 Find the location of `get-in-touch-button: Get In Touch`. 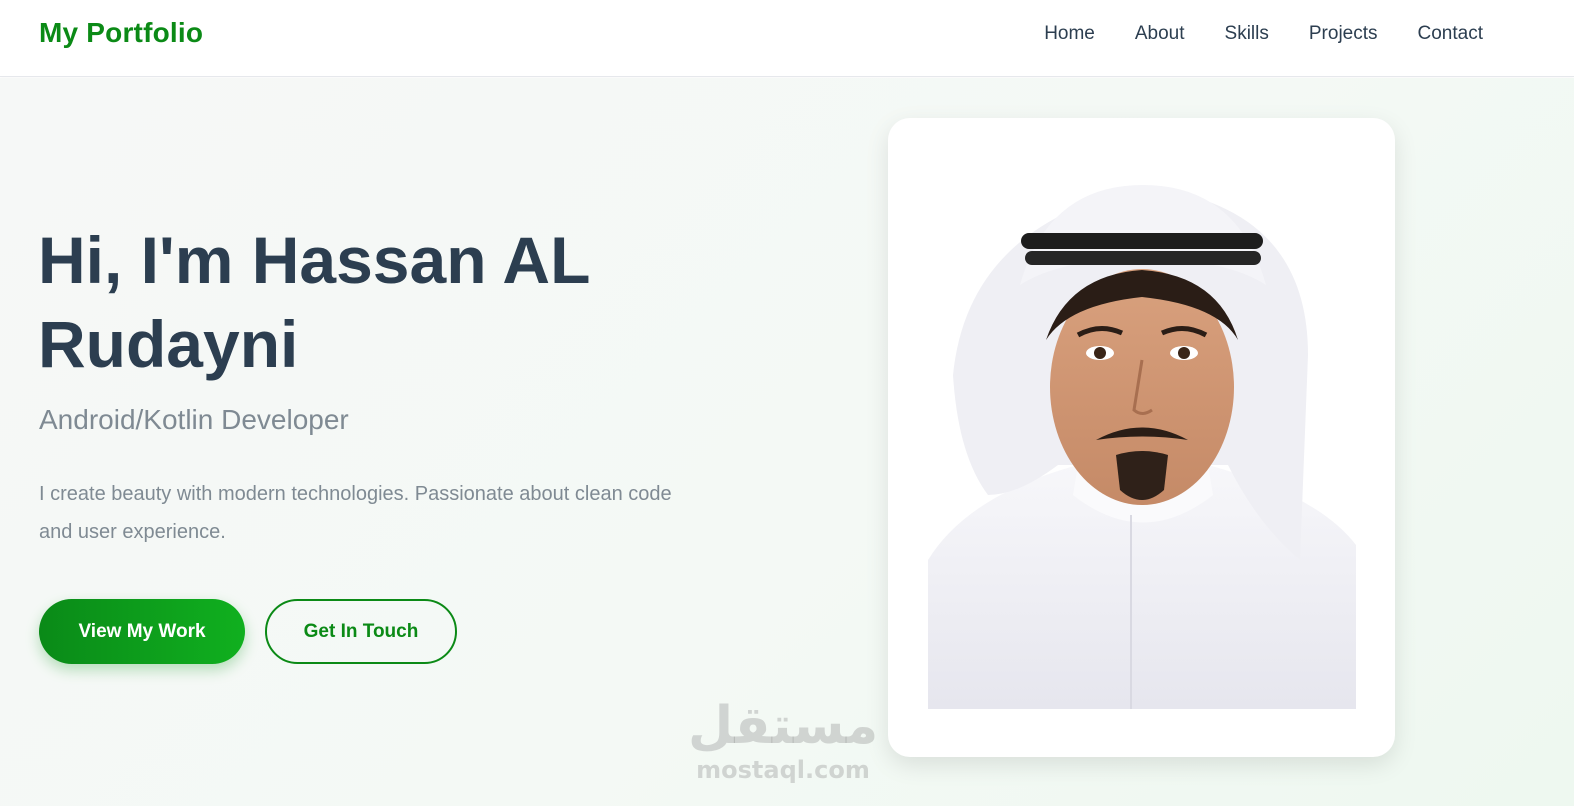

get-in-touch-button: Get In Touch is located at coordinates (361, 631).